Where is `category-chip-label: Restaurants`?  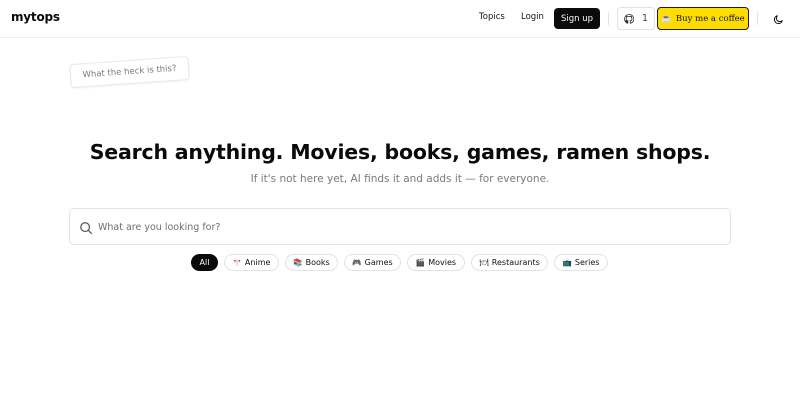
category-chip-label: Restaurants is located at coordinates (515, 262).